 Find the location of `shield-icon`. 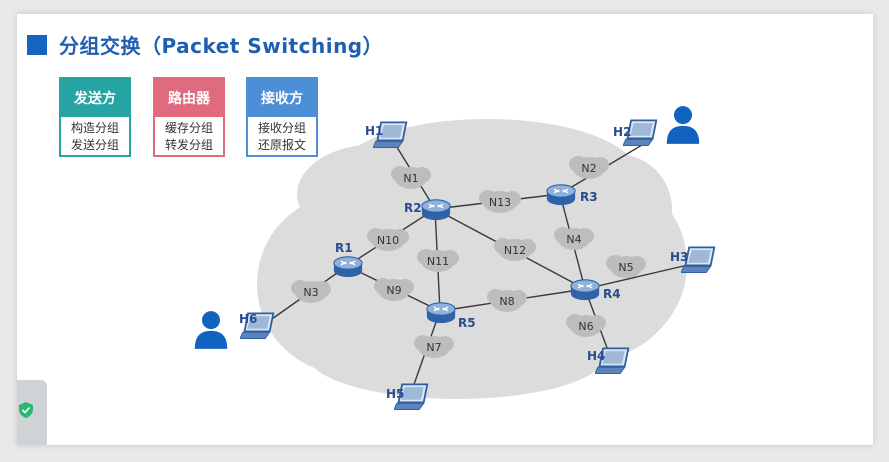

shield-icon is located at coordinates (26, 410).